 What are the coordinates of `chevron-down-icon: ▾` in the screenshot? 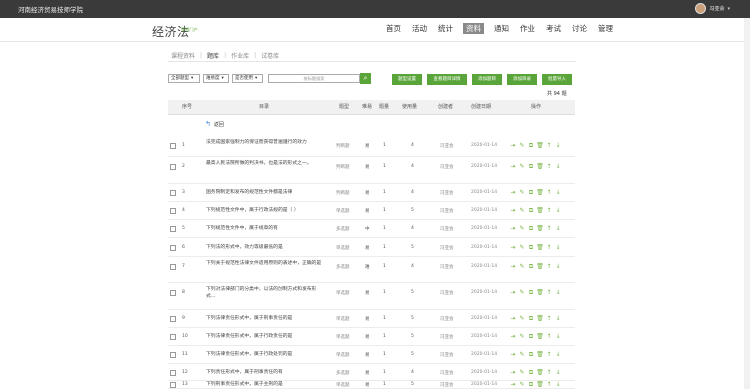 It's located at (728, 9).